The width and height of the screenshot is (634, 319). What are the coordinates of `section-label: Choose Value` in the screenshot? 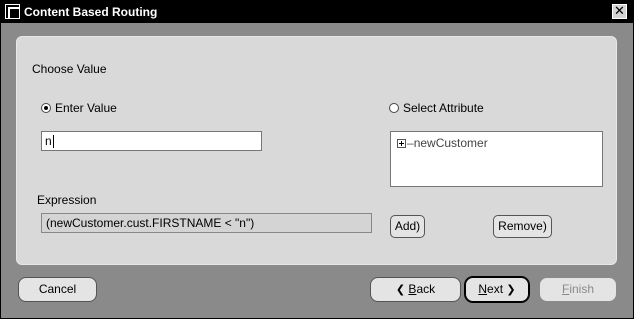 It's located at (69, 69).